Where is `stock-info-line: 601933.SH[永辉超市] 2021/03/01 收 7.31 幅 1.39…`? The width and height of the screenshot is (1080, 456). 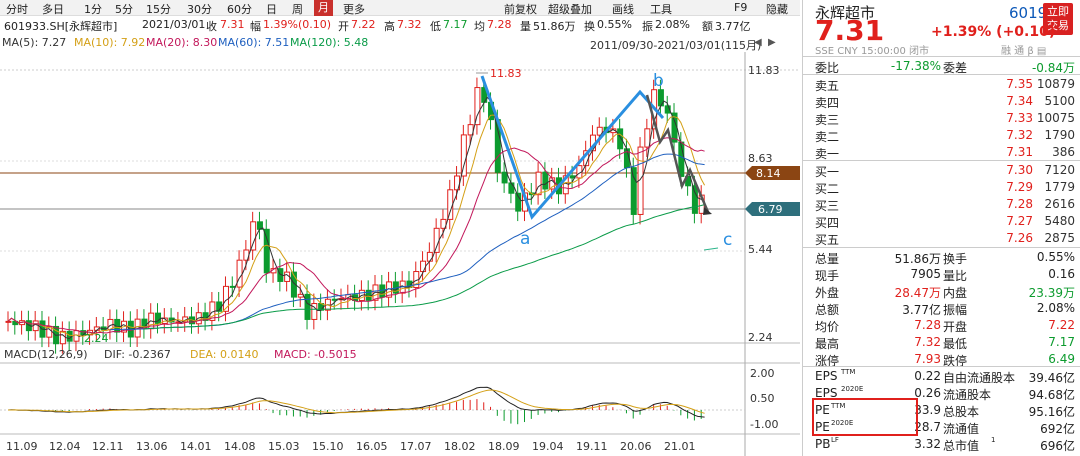 stock-info-line: 601933.SH[永辉超市] 2021/03/01 收 7.31 幅 1.39… is located at coordinates (400, 25).